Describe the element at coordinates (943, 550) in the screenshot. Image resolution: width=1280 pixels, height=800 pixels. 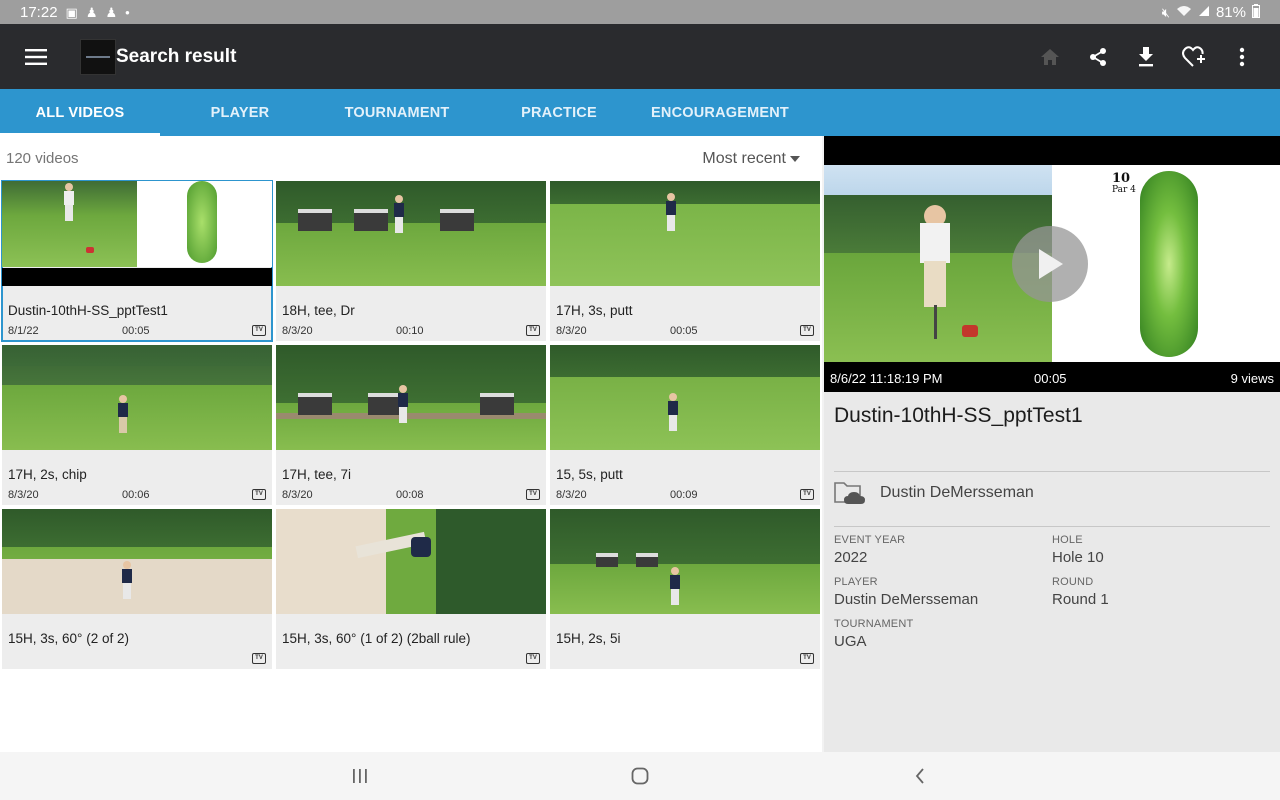
I see `meta-event-year: EVENT YEAR 2022` at that location.